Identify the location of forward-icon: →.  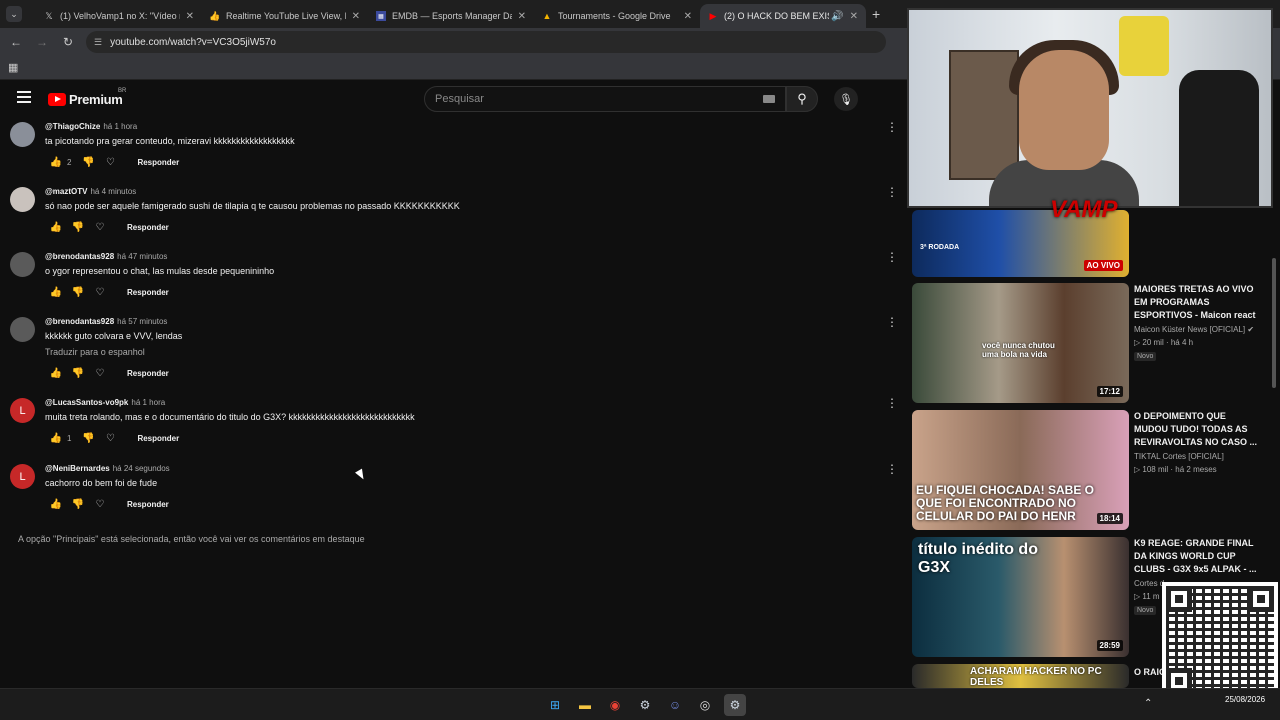
(42, 42).